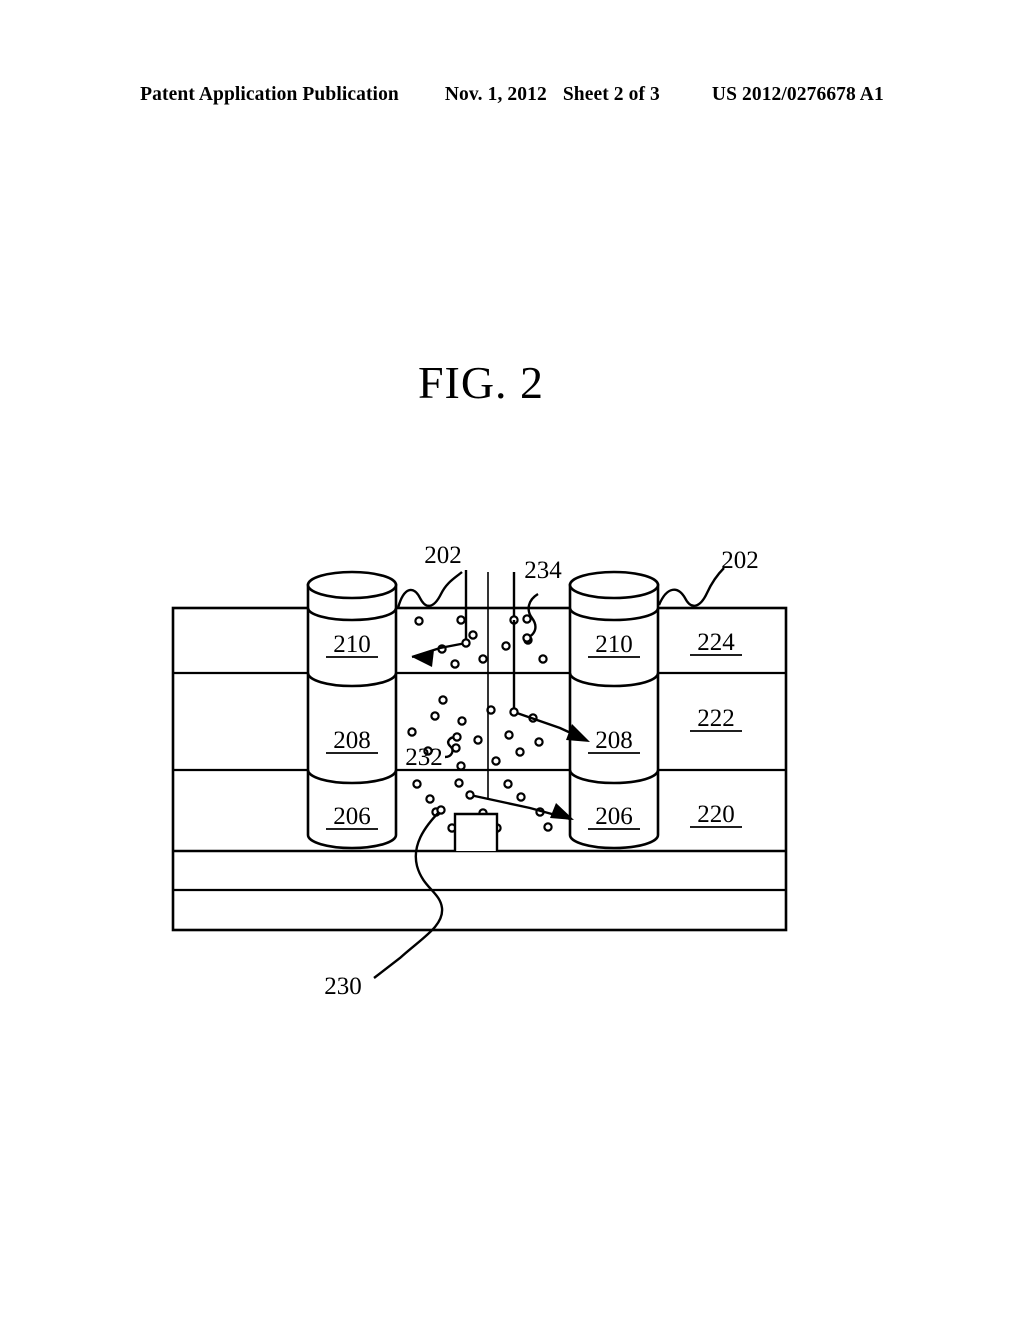 The height and width of the screenshot is (1320, 1024). What do you see at coordinates (441, 810) in the screenshot?
I see `leader-230-origin-dot` at bounding box center [441, 810].